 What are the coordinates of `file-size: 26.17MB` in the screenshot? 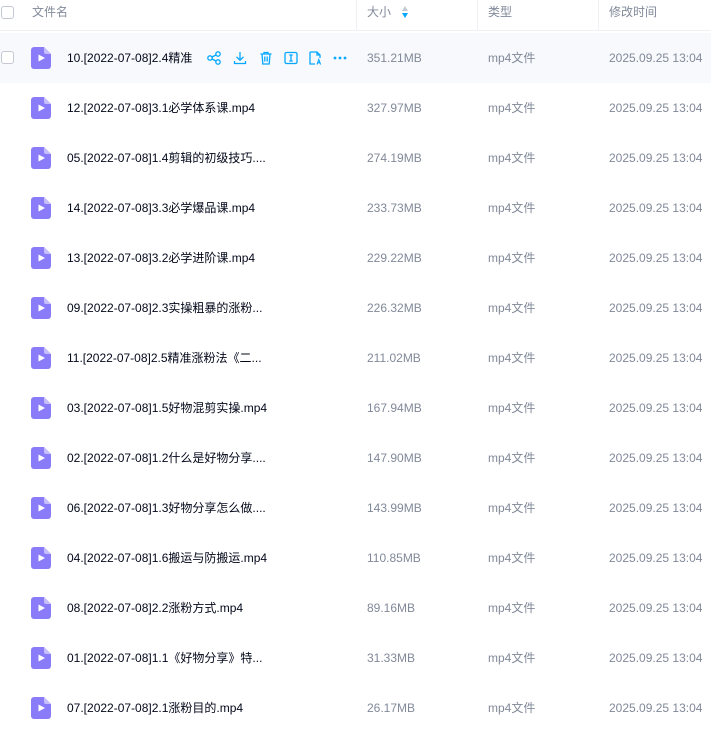 It's located at (391, 708).